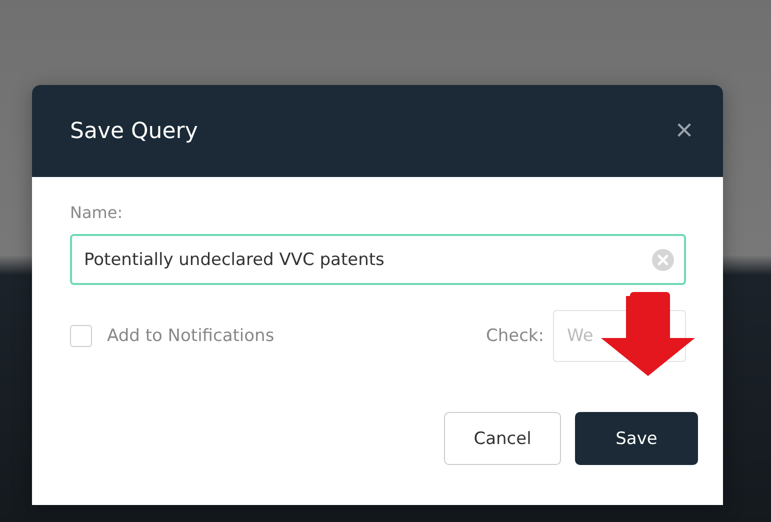  I want to click on name-field: Potentially undeclared VVC patents, so click(378, 259).